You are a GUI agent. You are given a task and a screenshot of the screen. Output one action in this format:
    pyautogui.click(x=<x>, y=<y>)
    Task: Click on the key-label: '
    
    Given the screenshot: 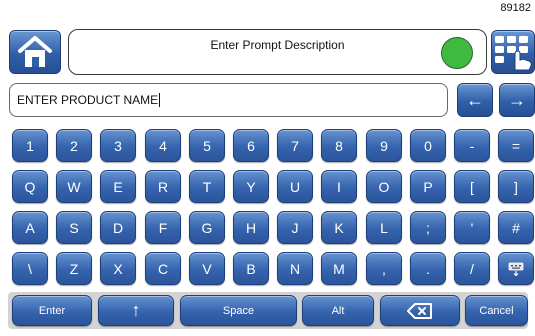 What is the action you would take?
    pyautogui.click(x=472, y=227)
    